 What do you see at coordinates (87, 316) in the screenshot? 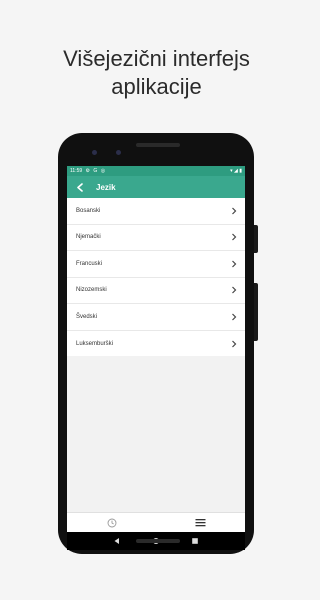
I see `language-label: Švedski` at bounding box center [87, 316].